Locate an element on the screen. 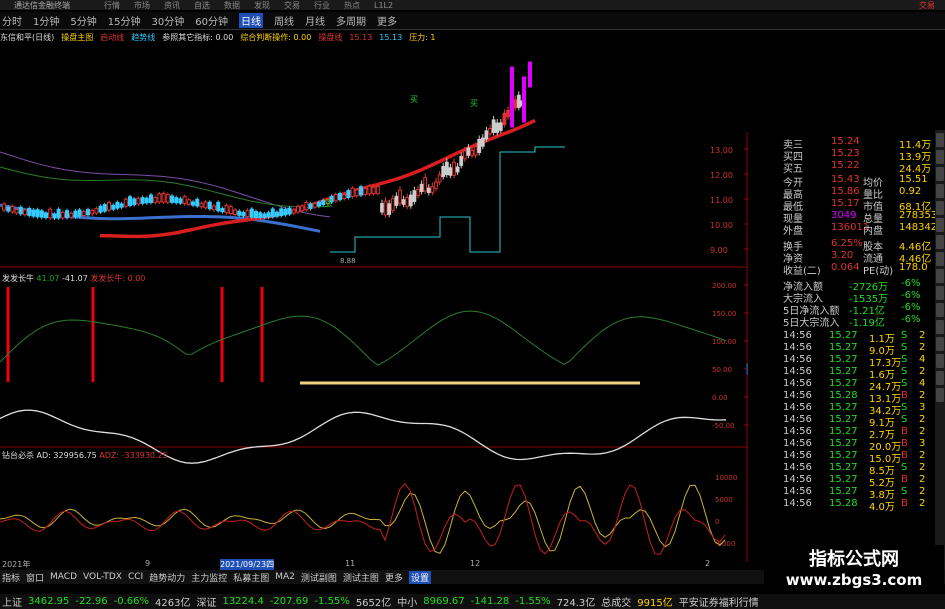 The height and width of the screenshot is (609, 945). tab-10: 测试主图 is located at coordinates (361, 577).